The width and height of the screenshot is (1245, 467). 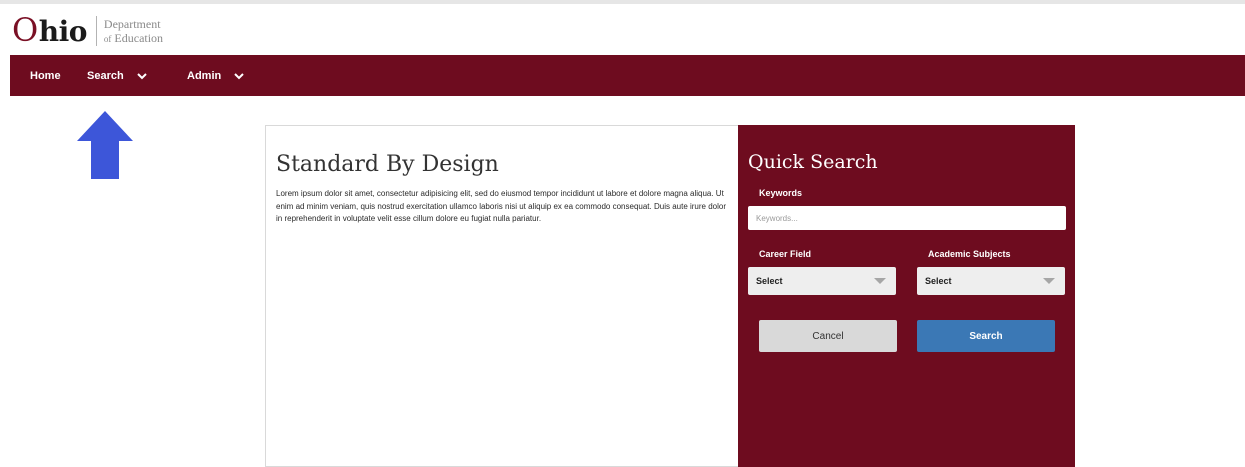 I want to click on page-title: Standard By Design, so click(x=387, y=164).